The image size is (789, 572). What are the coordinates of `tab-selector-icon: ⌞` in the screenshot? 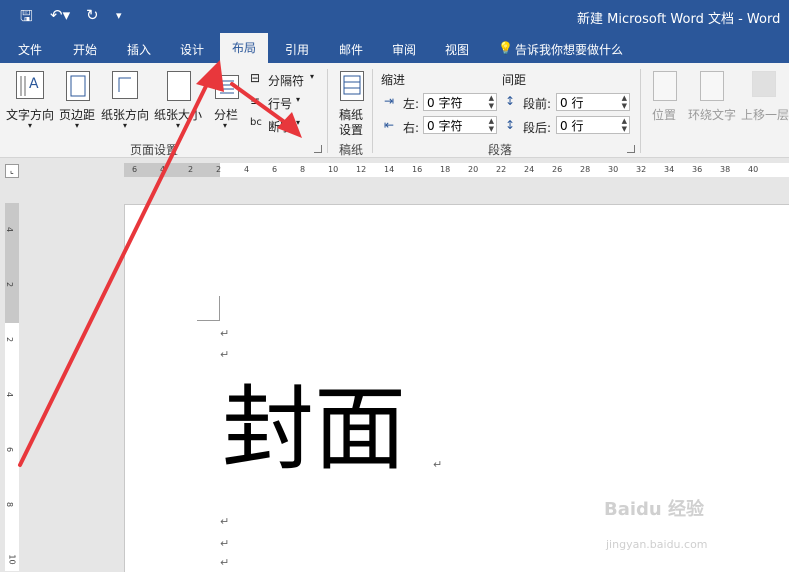 It's located at (12, 171).